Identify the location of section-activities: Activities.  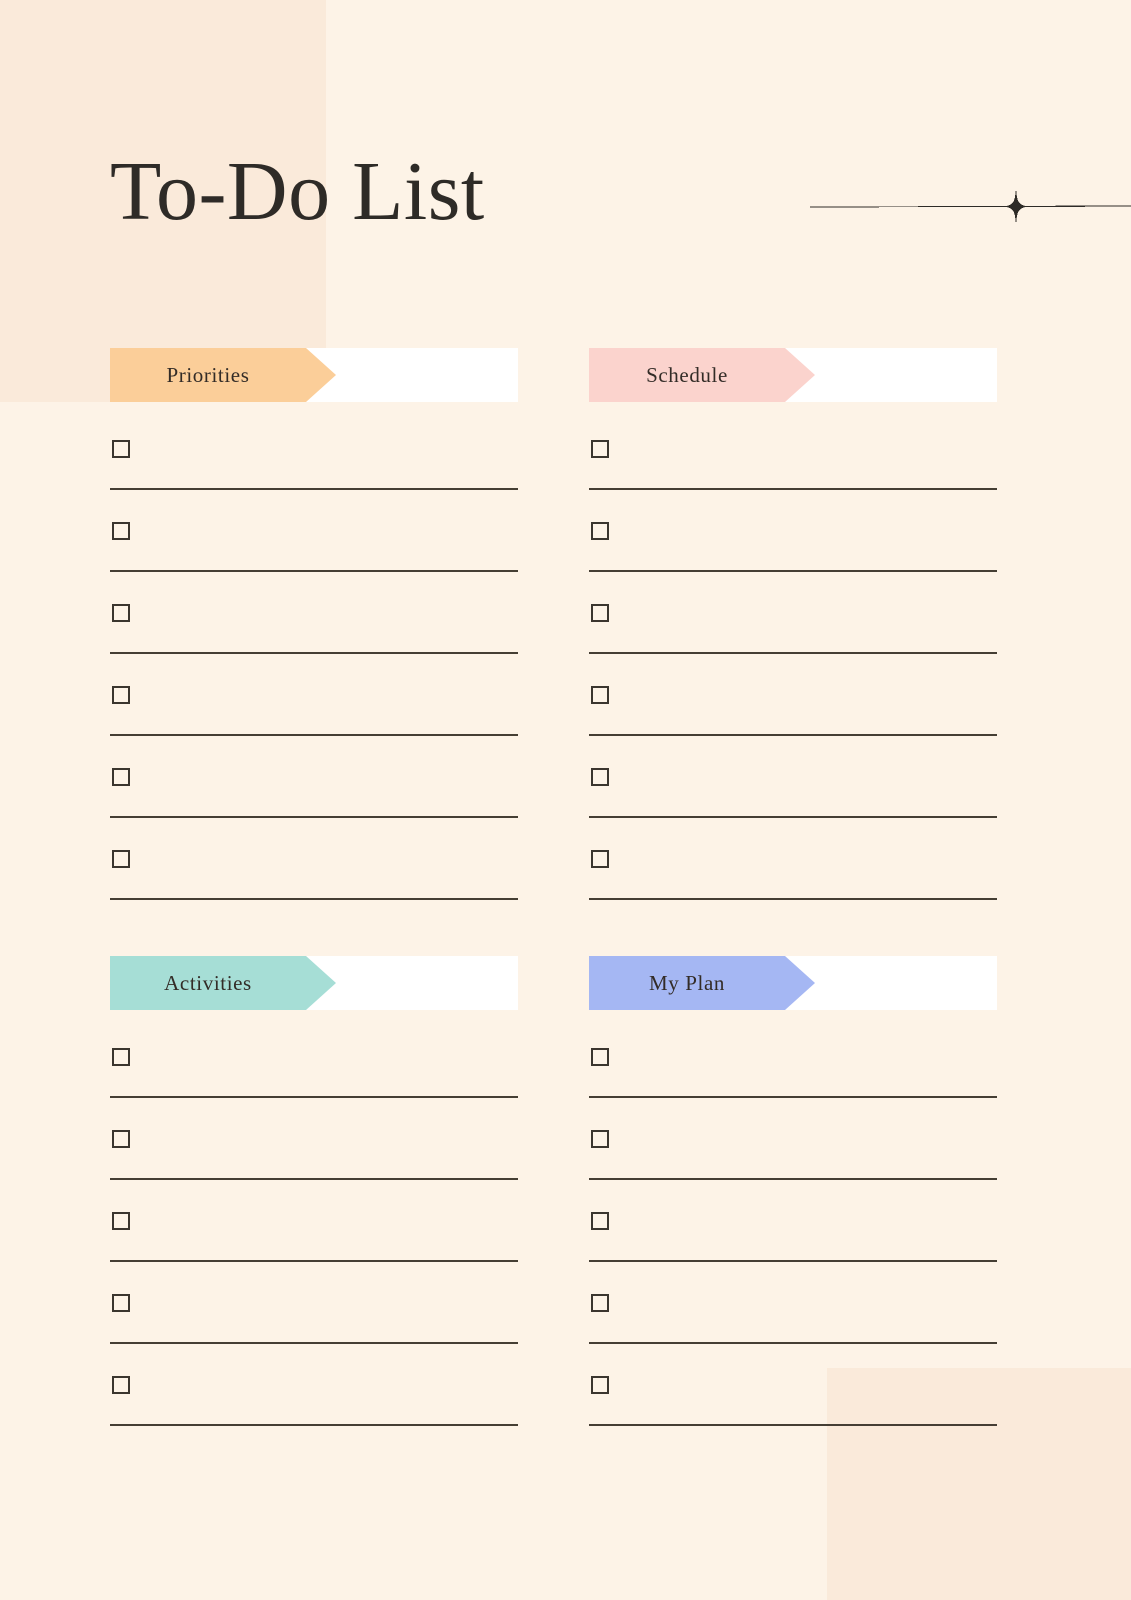
(314, 1191).